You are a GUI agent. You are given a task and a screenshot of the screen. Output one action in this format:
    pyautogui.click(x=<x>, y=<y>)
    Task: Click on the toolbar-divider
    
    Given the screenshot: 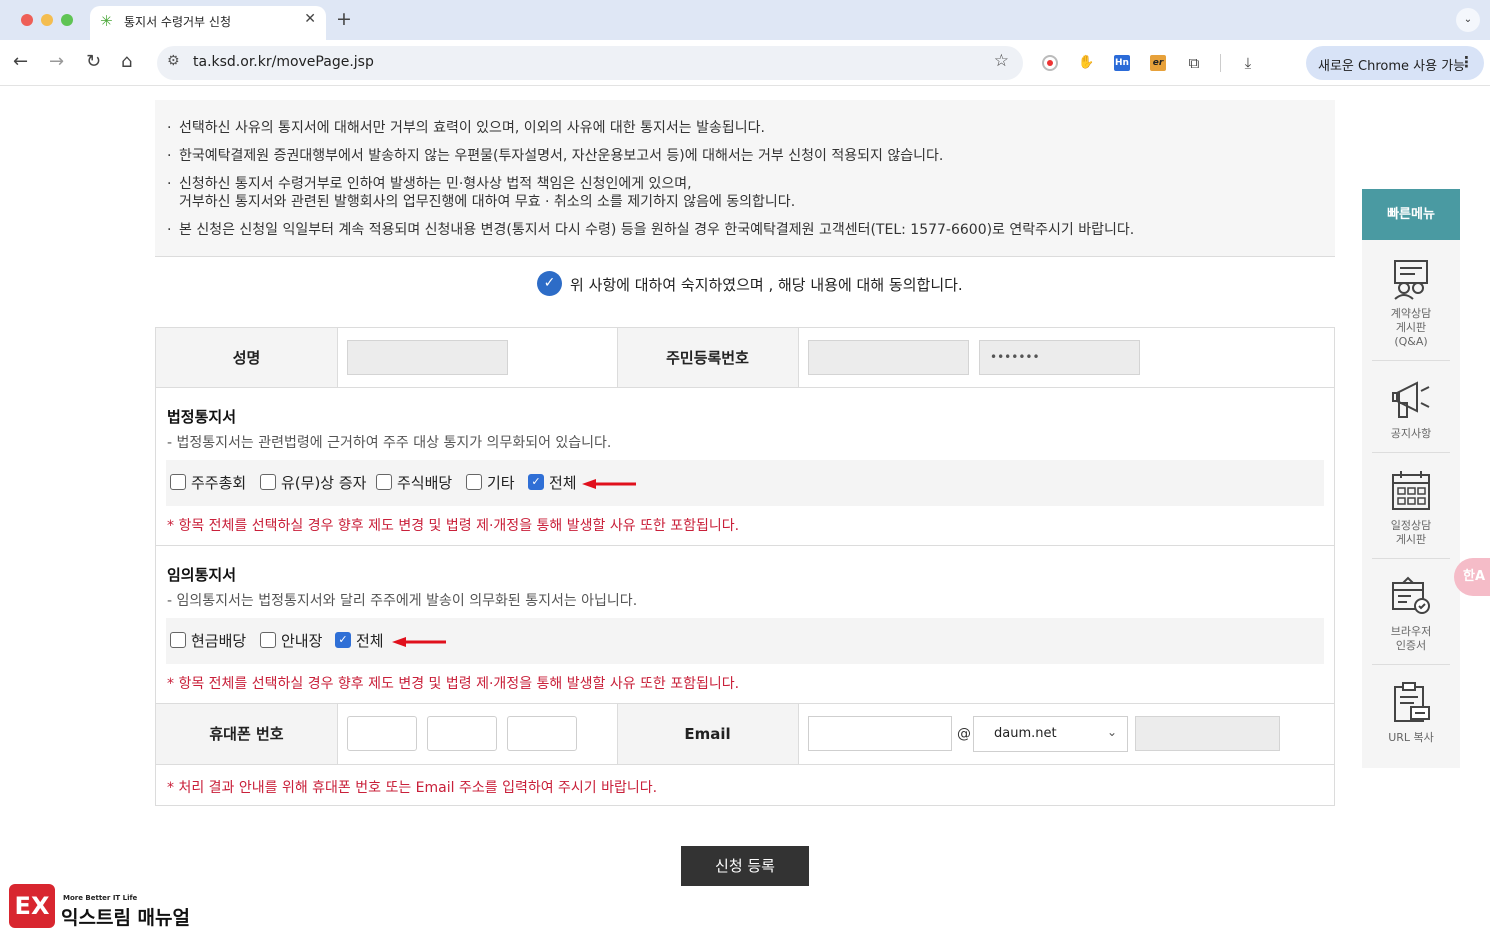 What is the action you would take?
    pyautogui.click(x=1220, y=63)
    